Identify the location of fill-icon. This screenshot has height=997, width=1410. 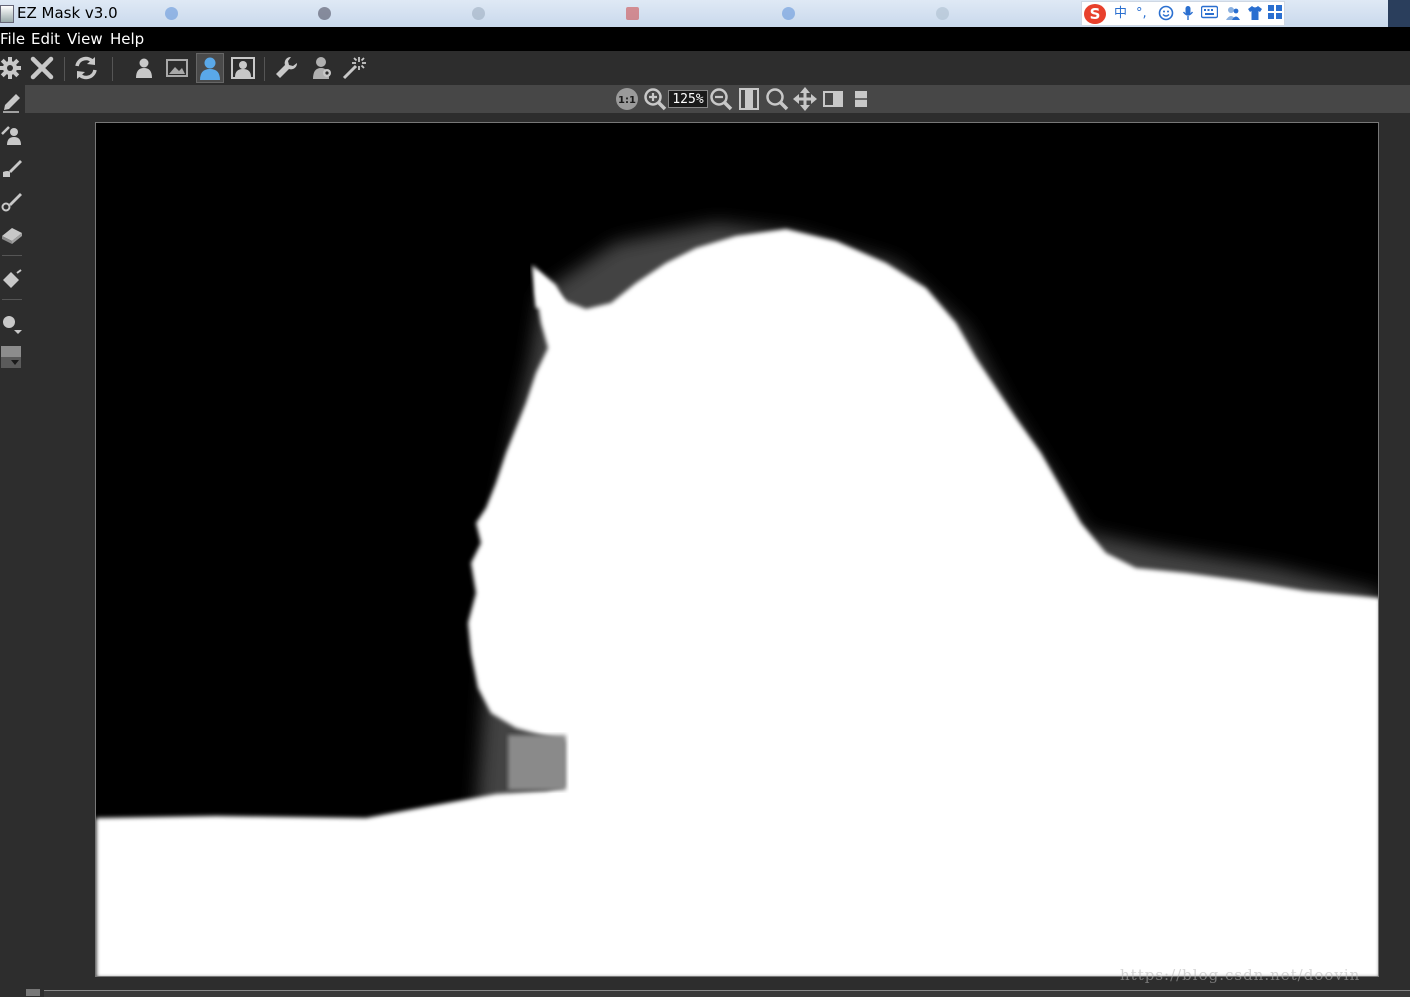
(12, 279).